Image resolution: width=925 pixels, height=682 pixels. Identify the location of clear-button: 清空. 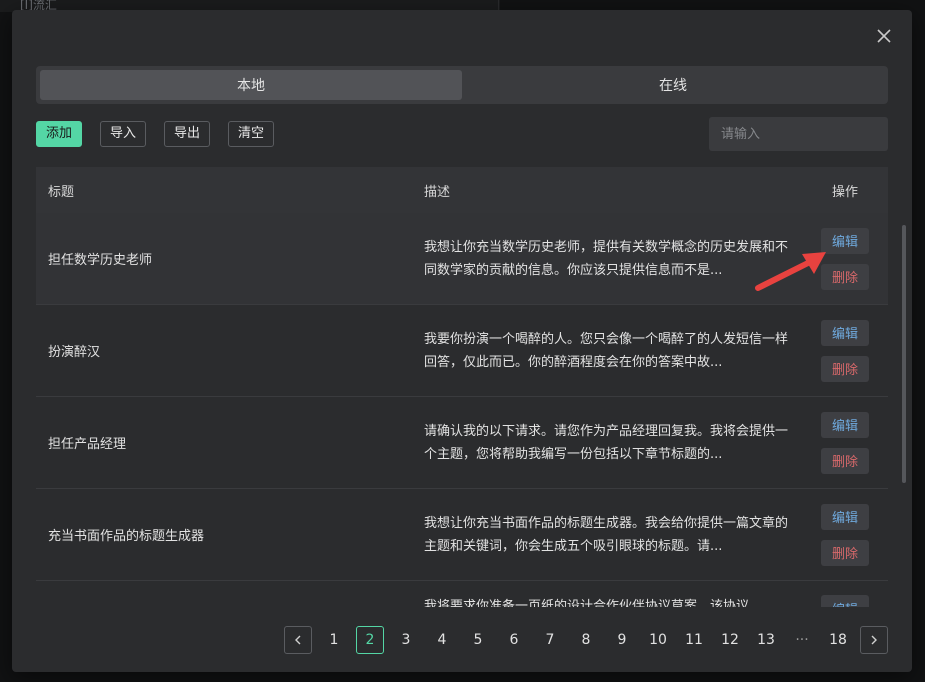
(251, 134).